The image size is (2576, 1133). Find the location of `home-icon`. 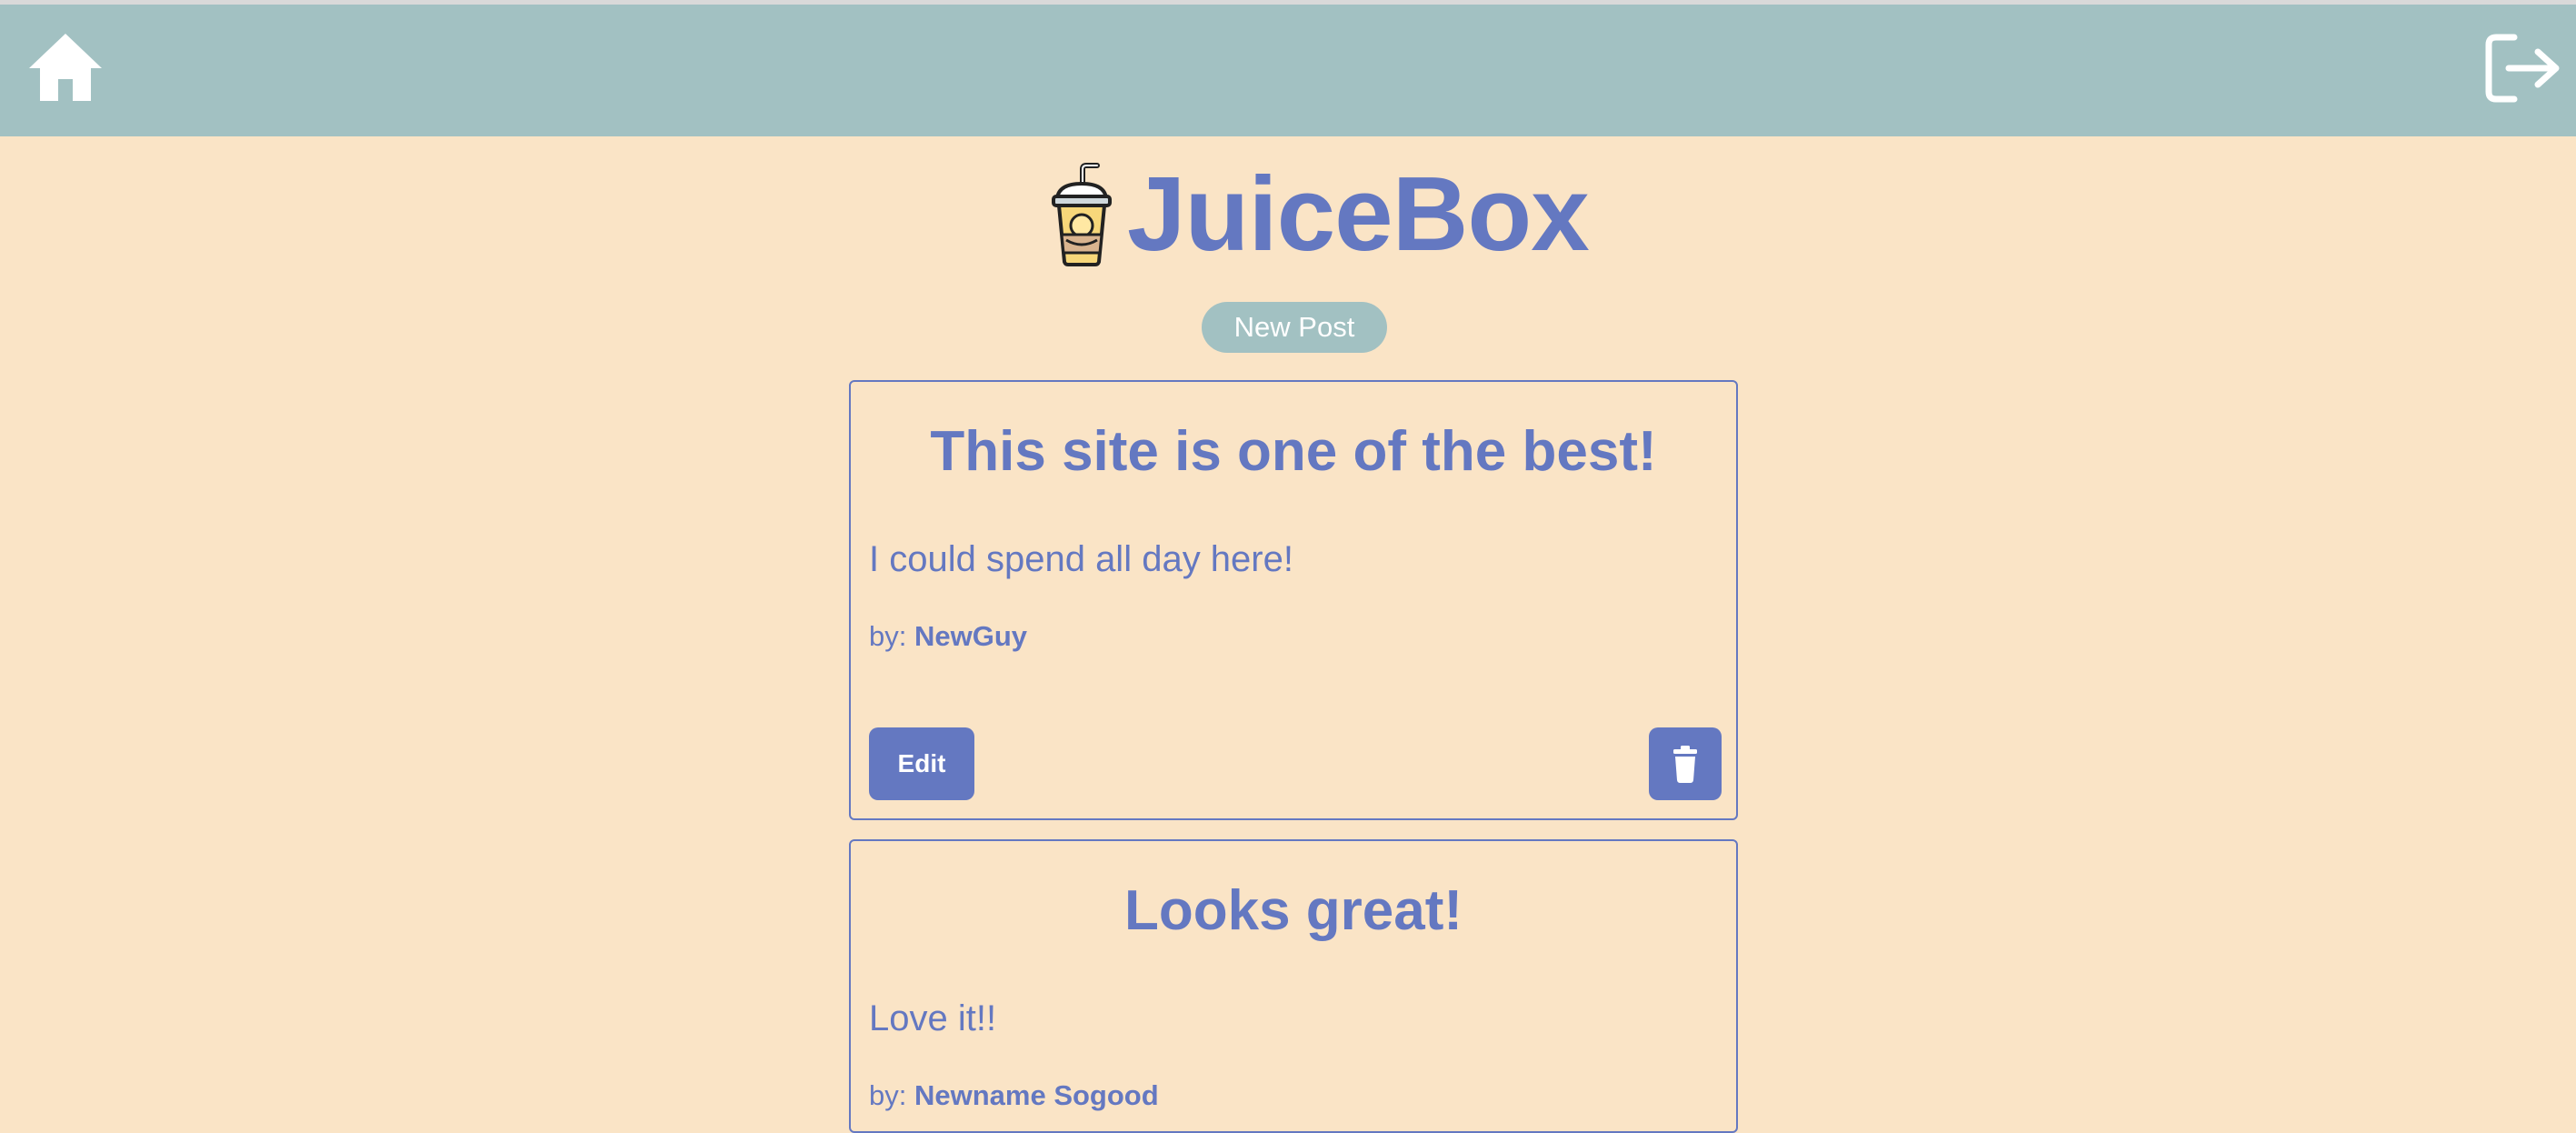

home-icon is located at coordinates (65, 68).